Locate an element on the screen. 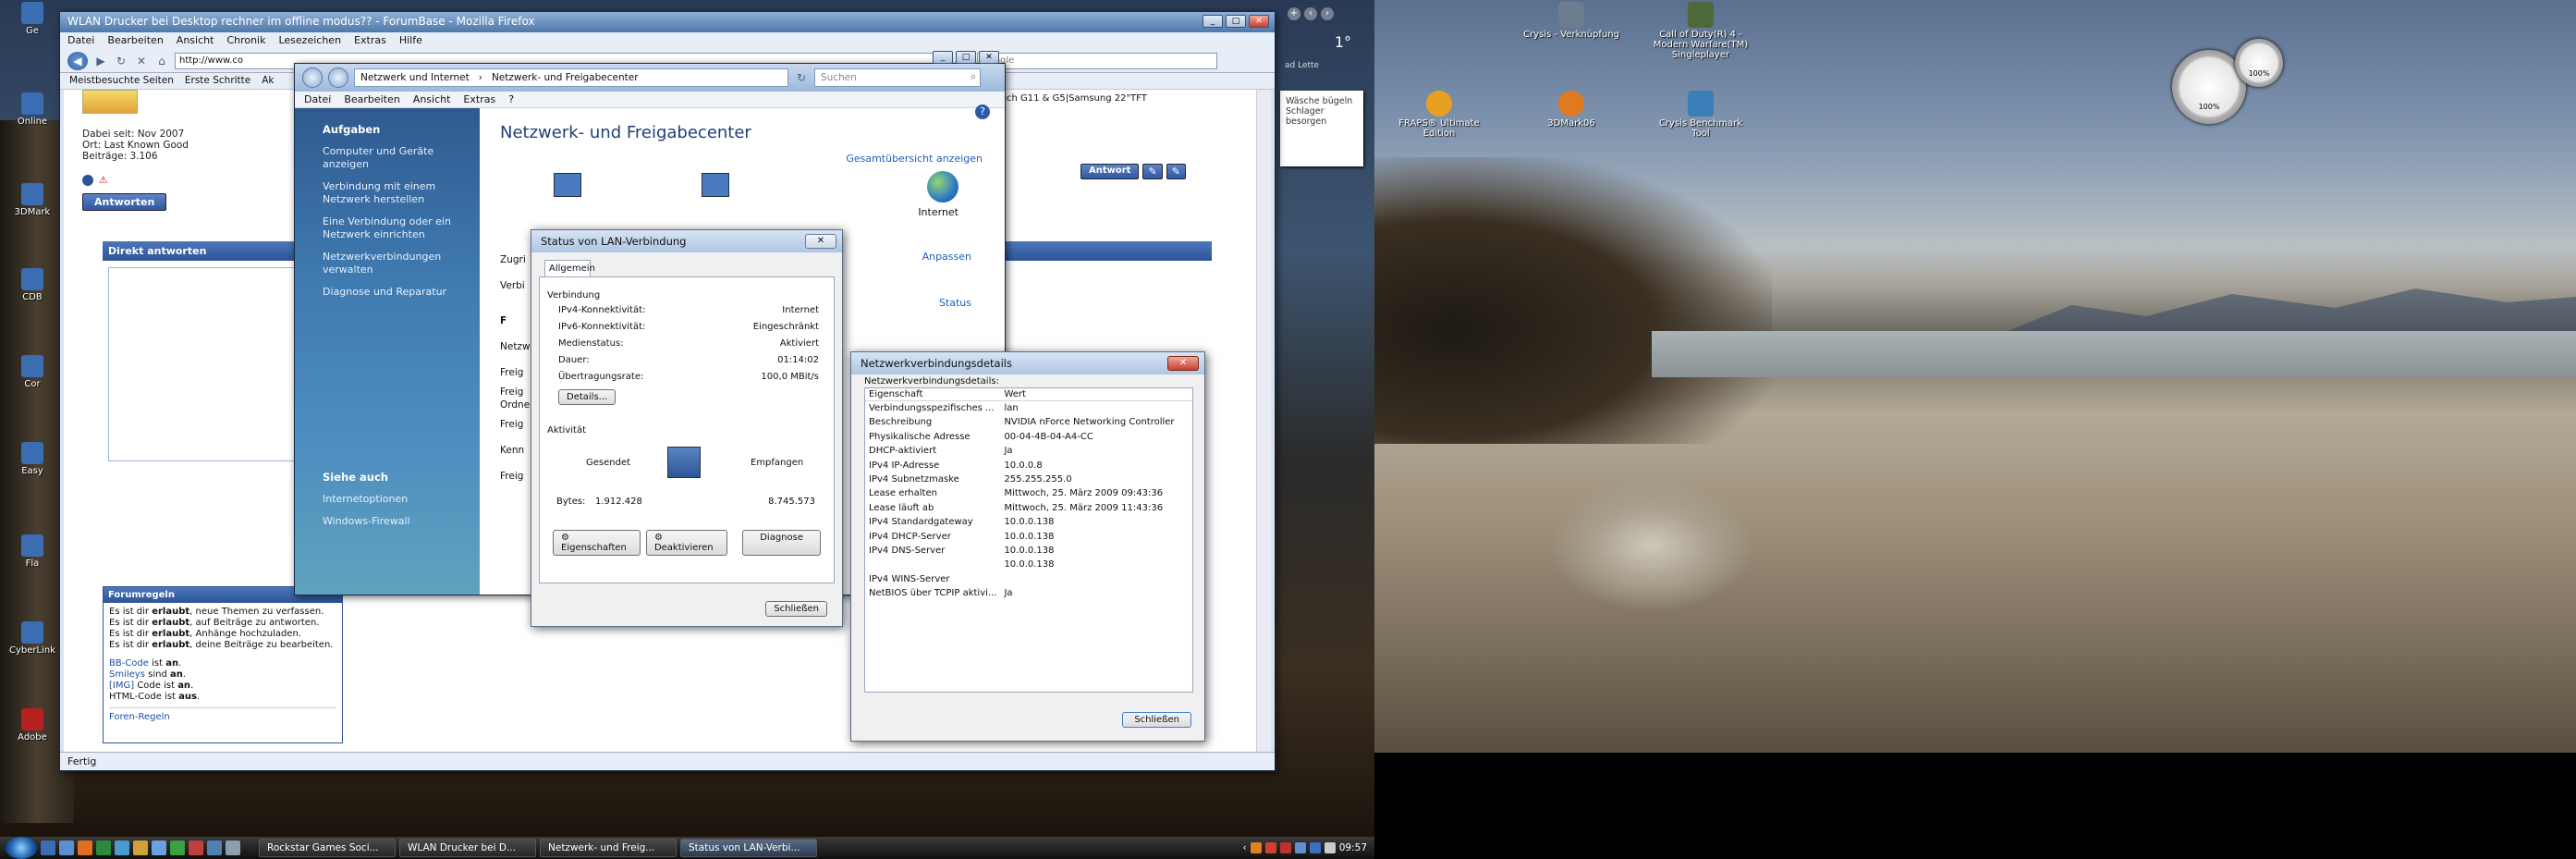 This screenshot has height=859, width=2576. reply-textarea is located at coordinates (209, 364).